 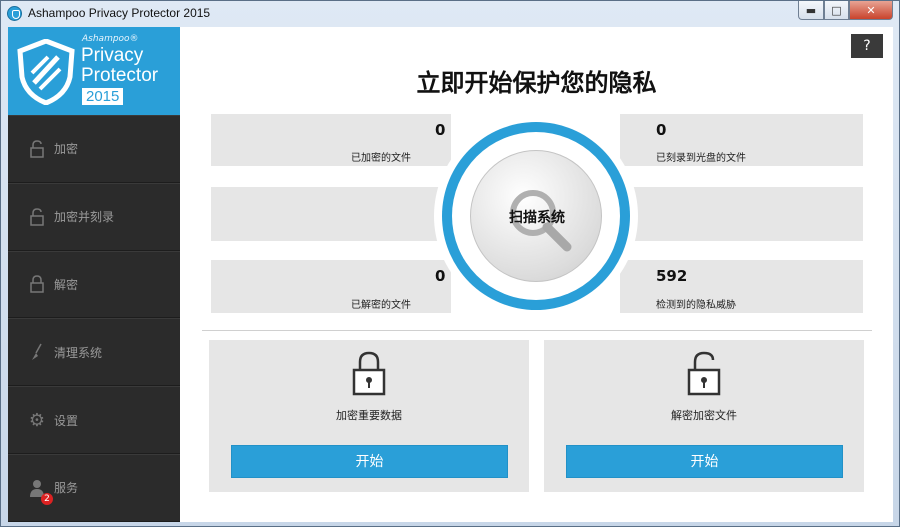 What do you see at coordinates (331, 214) in the screenshot?
I see `stat-empty-left` at bounding box center [331, 214].